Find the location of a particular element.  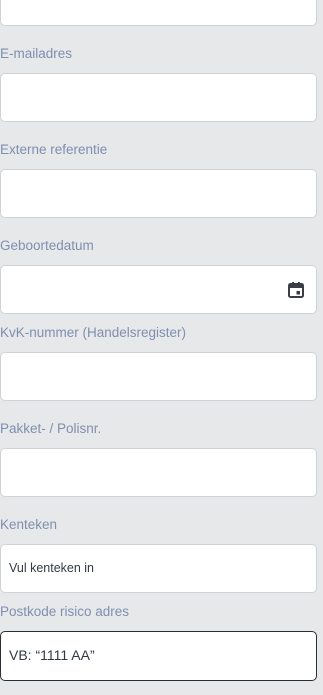

postcode-placeholder: VB: “1111 AA” is located at coordinates (52, 655).